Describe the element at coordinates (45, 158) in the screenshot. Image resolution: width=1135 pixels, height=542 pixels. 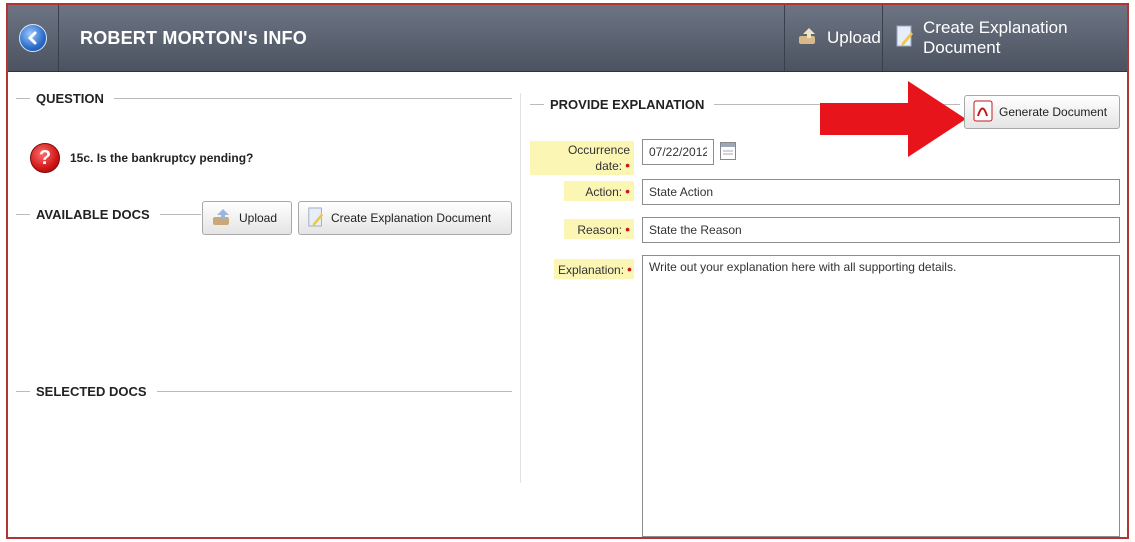
I see `question-mark-icon: ?` at that location.